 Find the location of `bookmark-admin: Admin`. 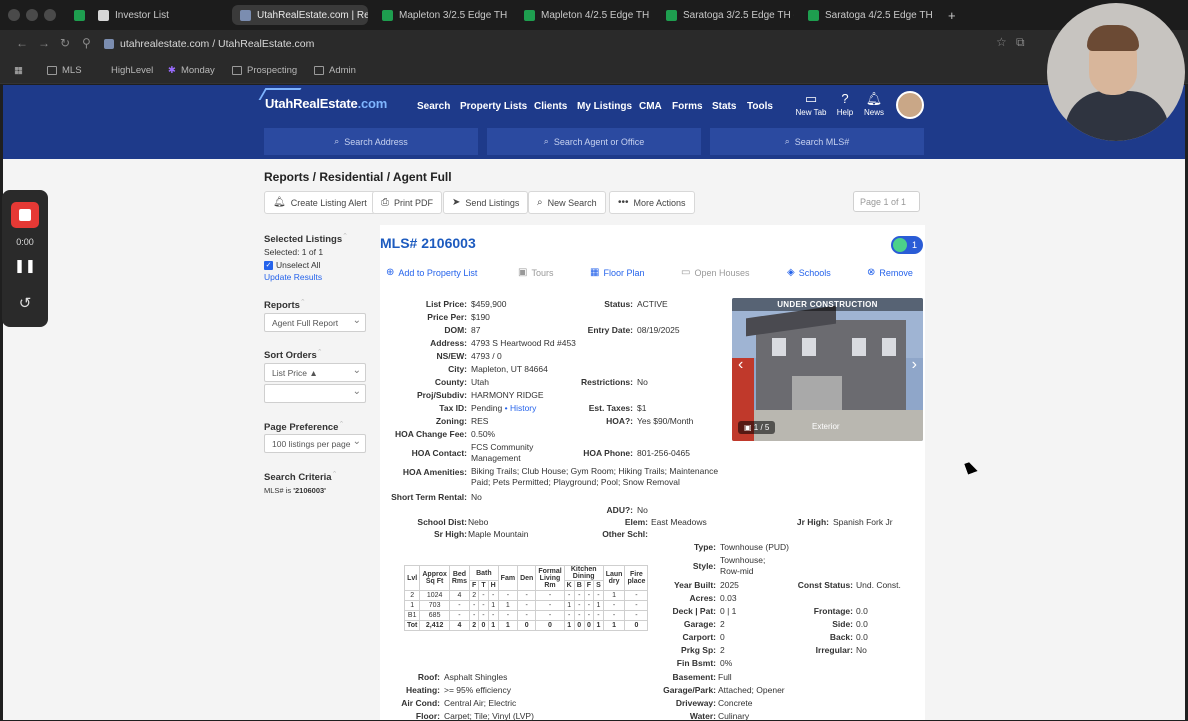

bookmark-admin: Admin is located at coordinates (335, 70).